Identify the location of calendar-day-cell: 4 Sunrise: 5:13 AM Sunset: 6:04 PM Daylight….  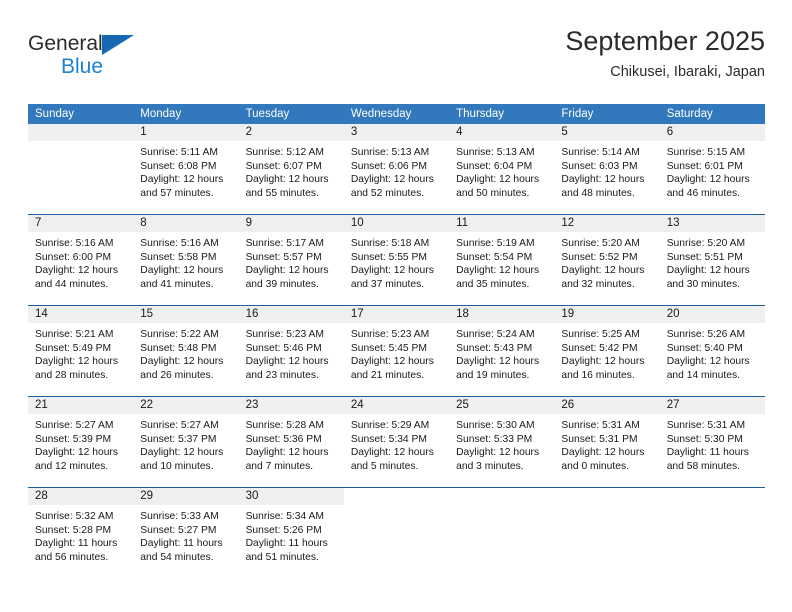
(502, 169).